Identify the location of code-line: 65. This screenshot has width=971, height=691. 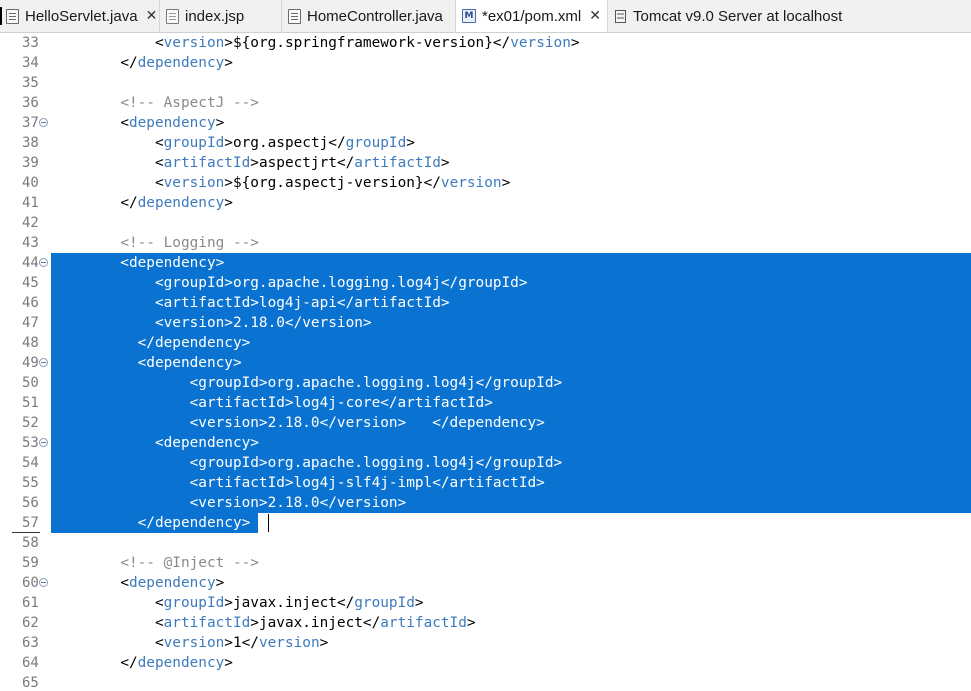
(485, 682).